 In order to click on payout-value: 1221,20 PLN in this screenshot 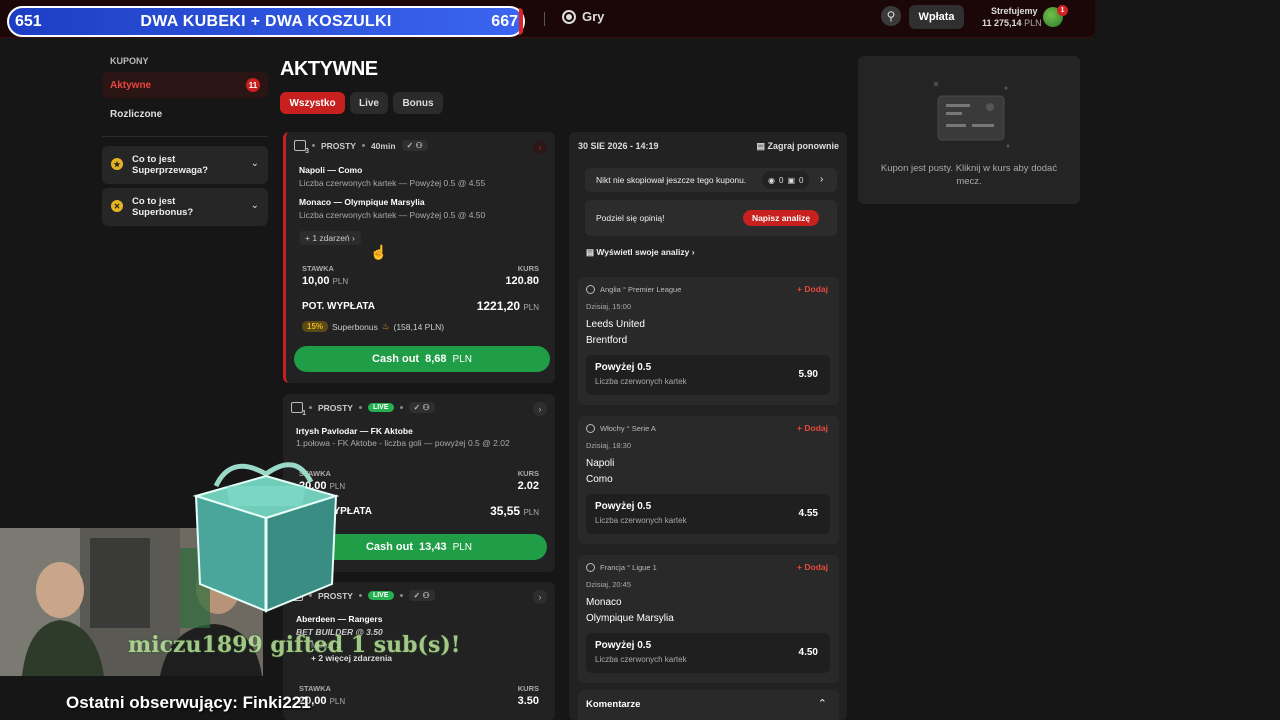, I will do `click(507, 306)`.